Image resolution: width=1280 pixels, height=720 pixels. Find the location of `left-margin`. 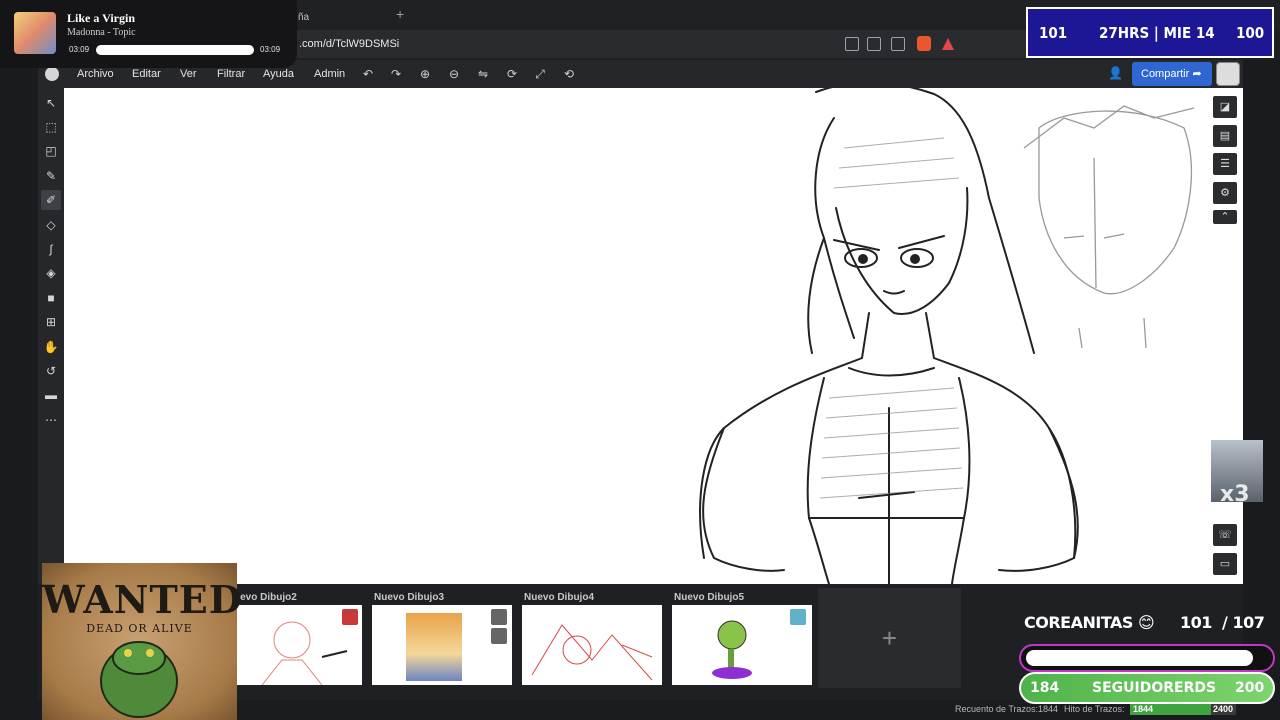

left-margin is located at coordinates (19, 390).